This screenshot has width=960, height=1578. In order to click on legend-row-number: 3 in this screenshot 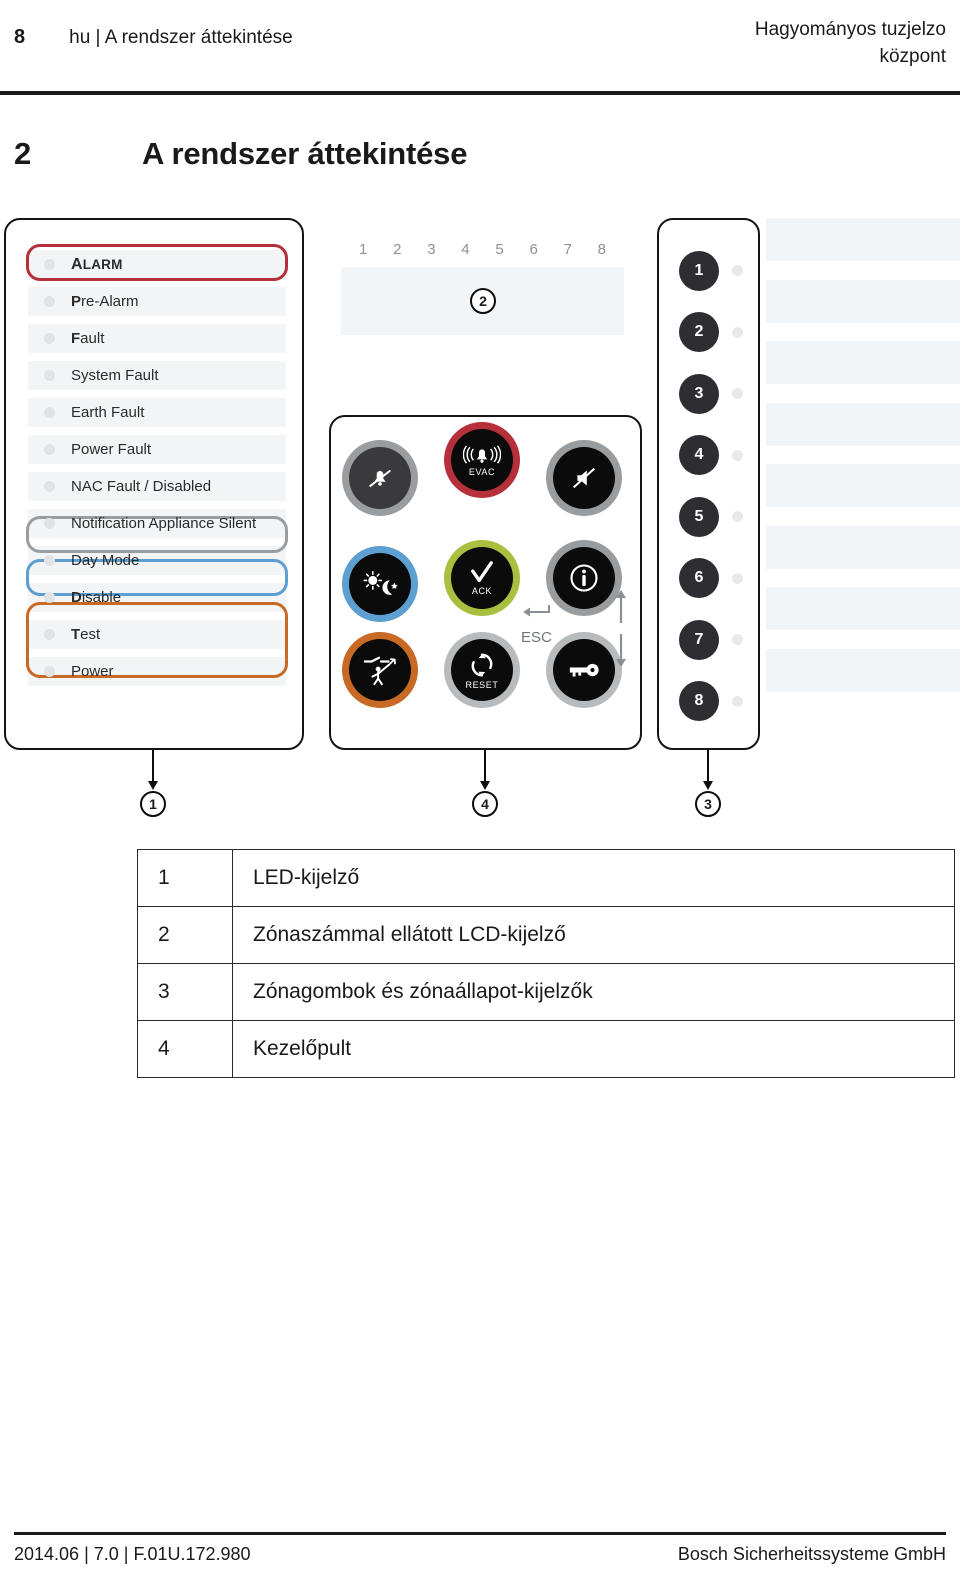, I will do `click(185, 992)`.